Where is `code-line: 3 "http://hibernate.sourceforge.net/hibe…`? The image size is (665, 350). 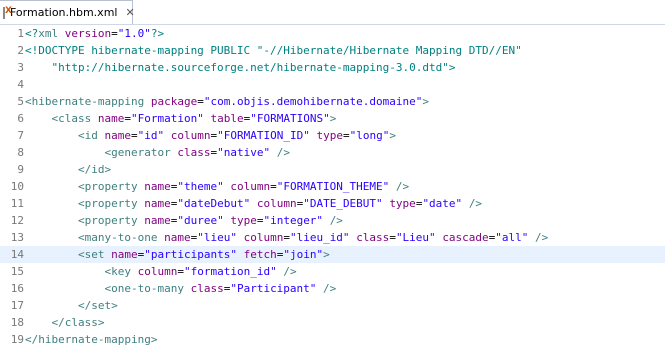 code-line: 3 "http://hibernate.sourceforge.net/hibe… is located at coordinates (332, 67).